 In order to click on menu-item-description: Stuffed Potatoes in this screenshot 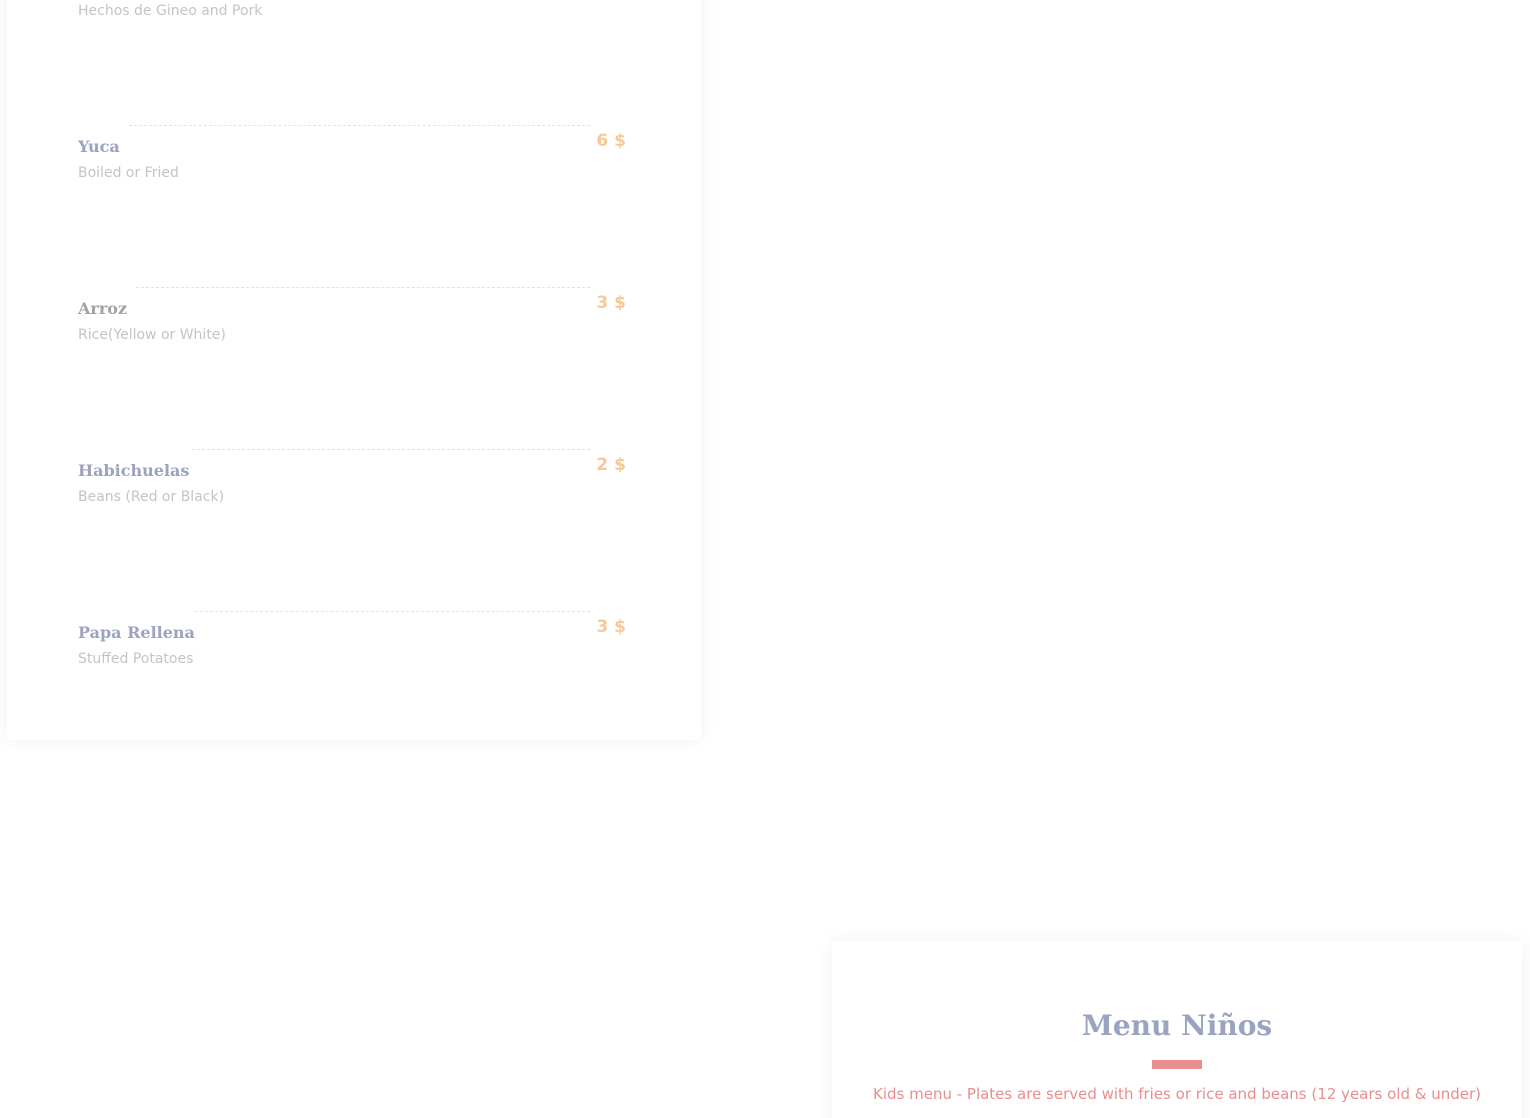, I will do `click(136, 659)`.